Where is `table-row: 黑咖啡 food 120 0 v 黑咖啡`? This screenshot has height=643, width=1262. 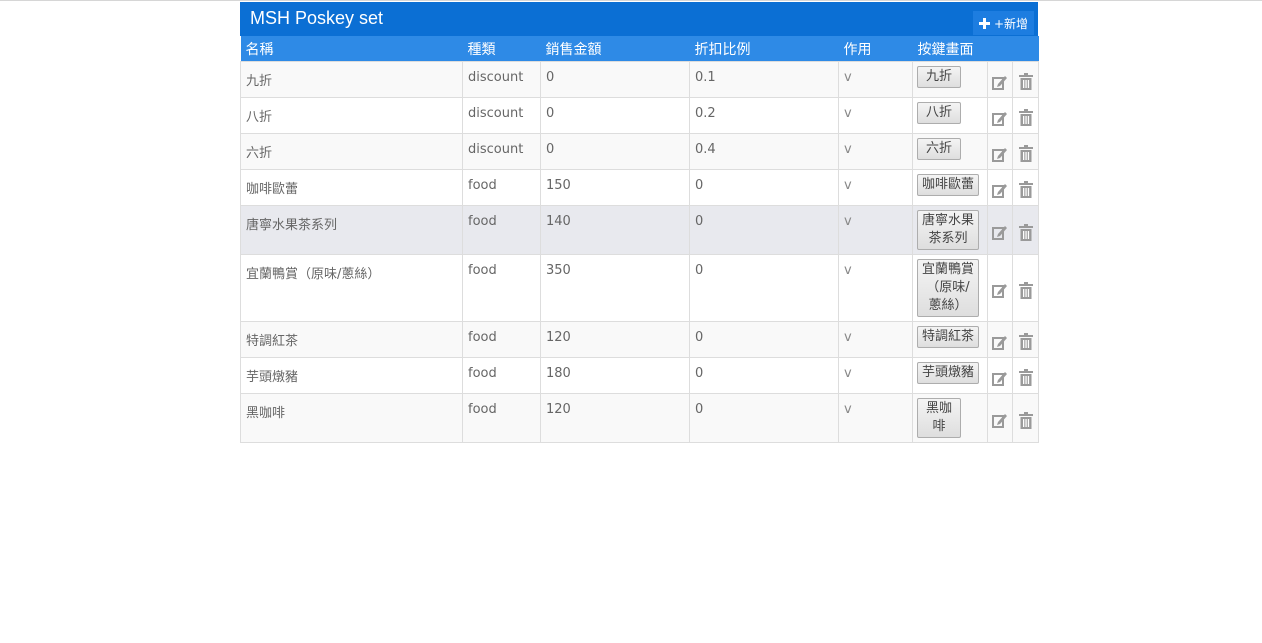
table-row: 黑咖啡 food 120 0 v 黑咖啡 is located at coordinates (639, 418).